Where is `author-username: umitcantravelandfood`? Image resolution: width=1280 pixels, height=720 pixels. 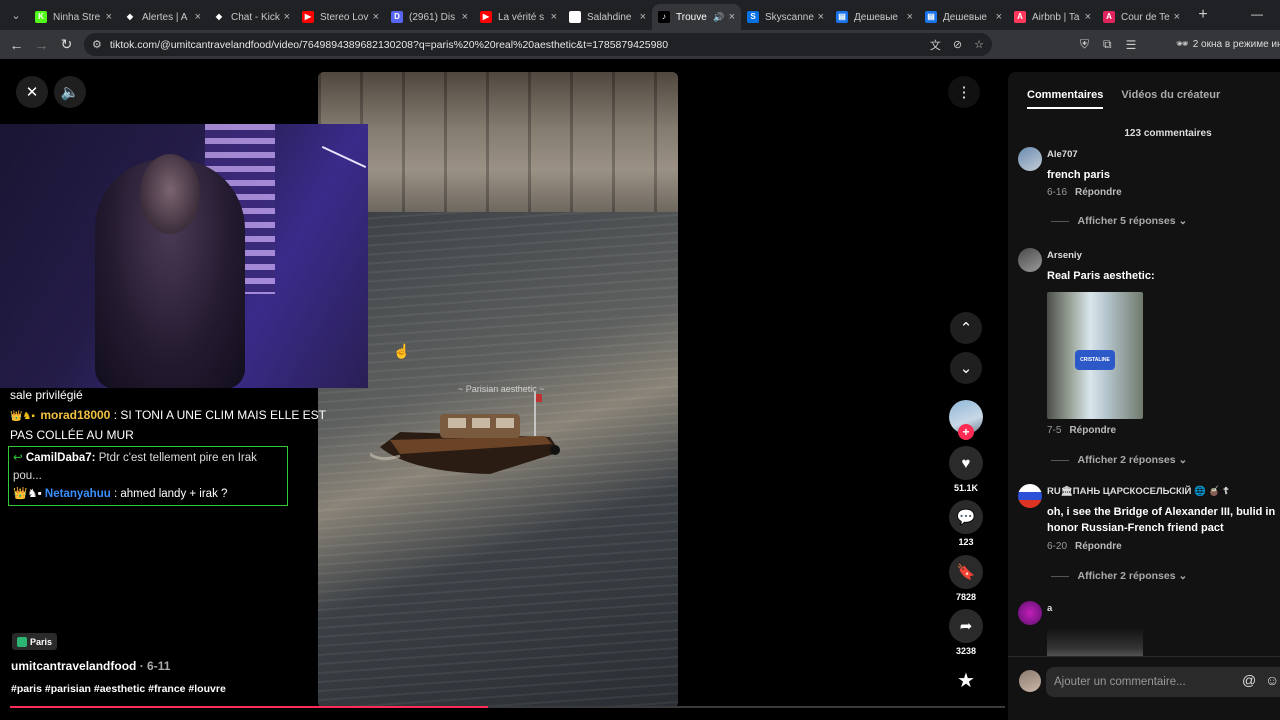 author-username: umitcantravelandfood is located at coordinates (73, 666).